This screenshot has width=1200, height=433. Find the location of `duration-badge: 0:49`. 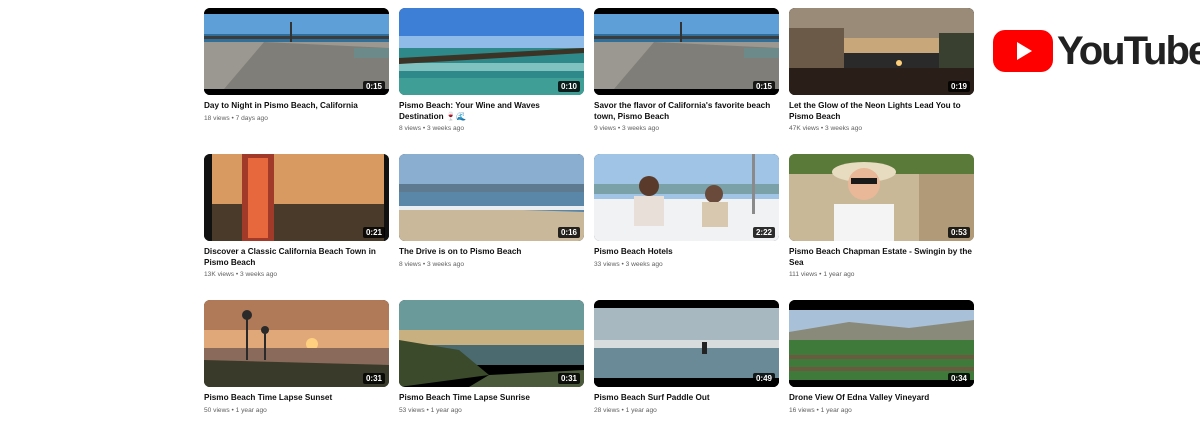

duration-badge: 0:49 is located at coordinates (763, 378).